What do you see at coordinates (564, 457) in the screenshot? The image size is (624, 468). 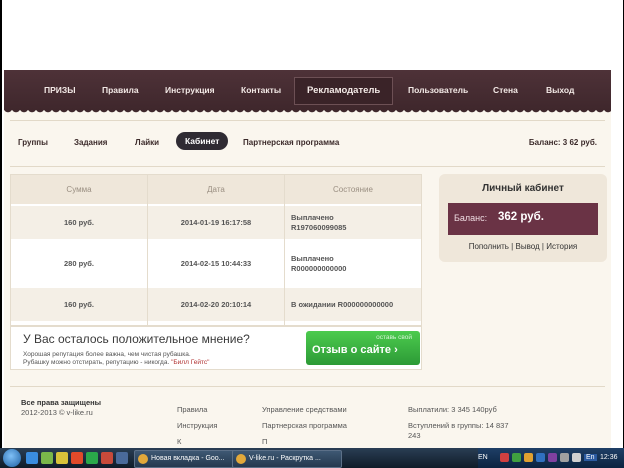 I see `network-icon` at bounding box center [564, 457].